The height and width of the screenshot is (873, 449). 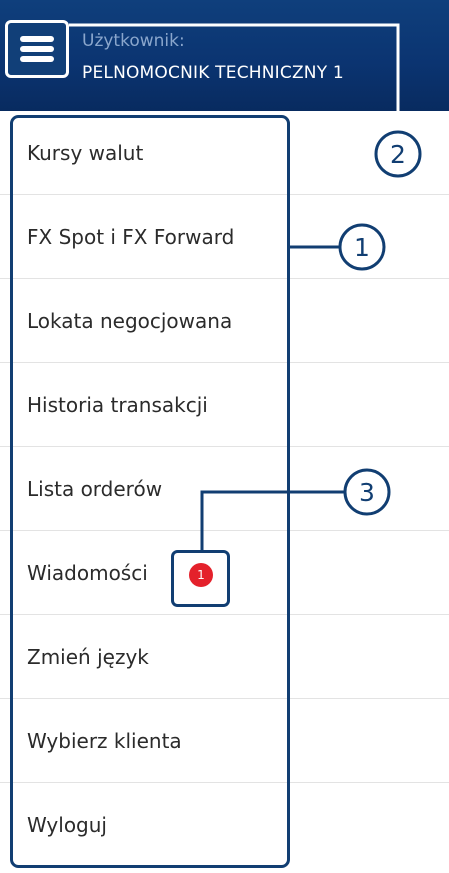 What do you see at coordinates (131, 237) in the screenshot?
I see `menu-item-label: FX Spot i FX Forward` at bounding box center [131, 237].